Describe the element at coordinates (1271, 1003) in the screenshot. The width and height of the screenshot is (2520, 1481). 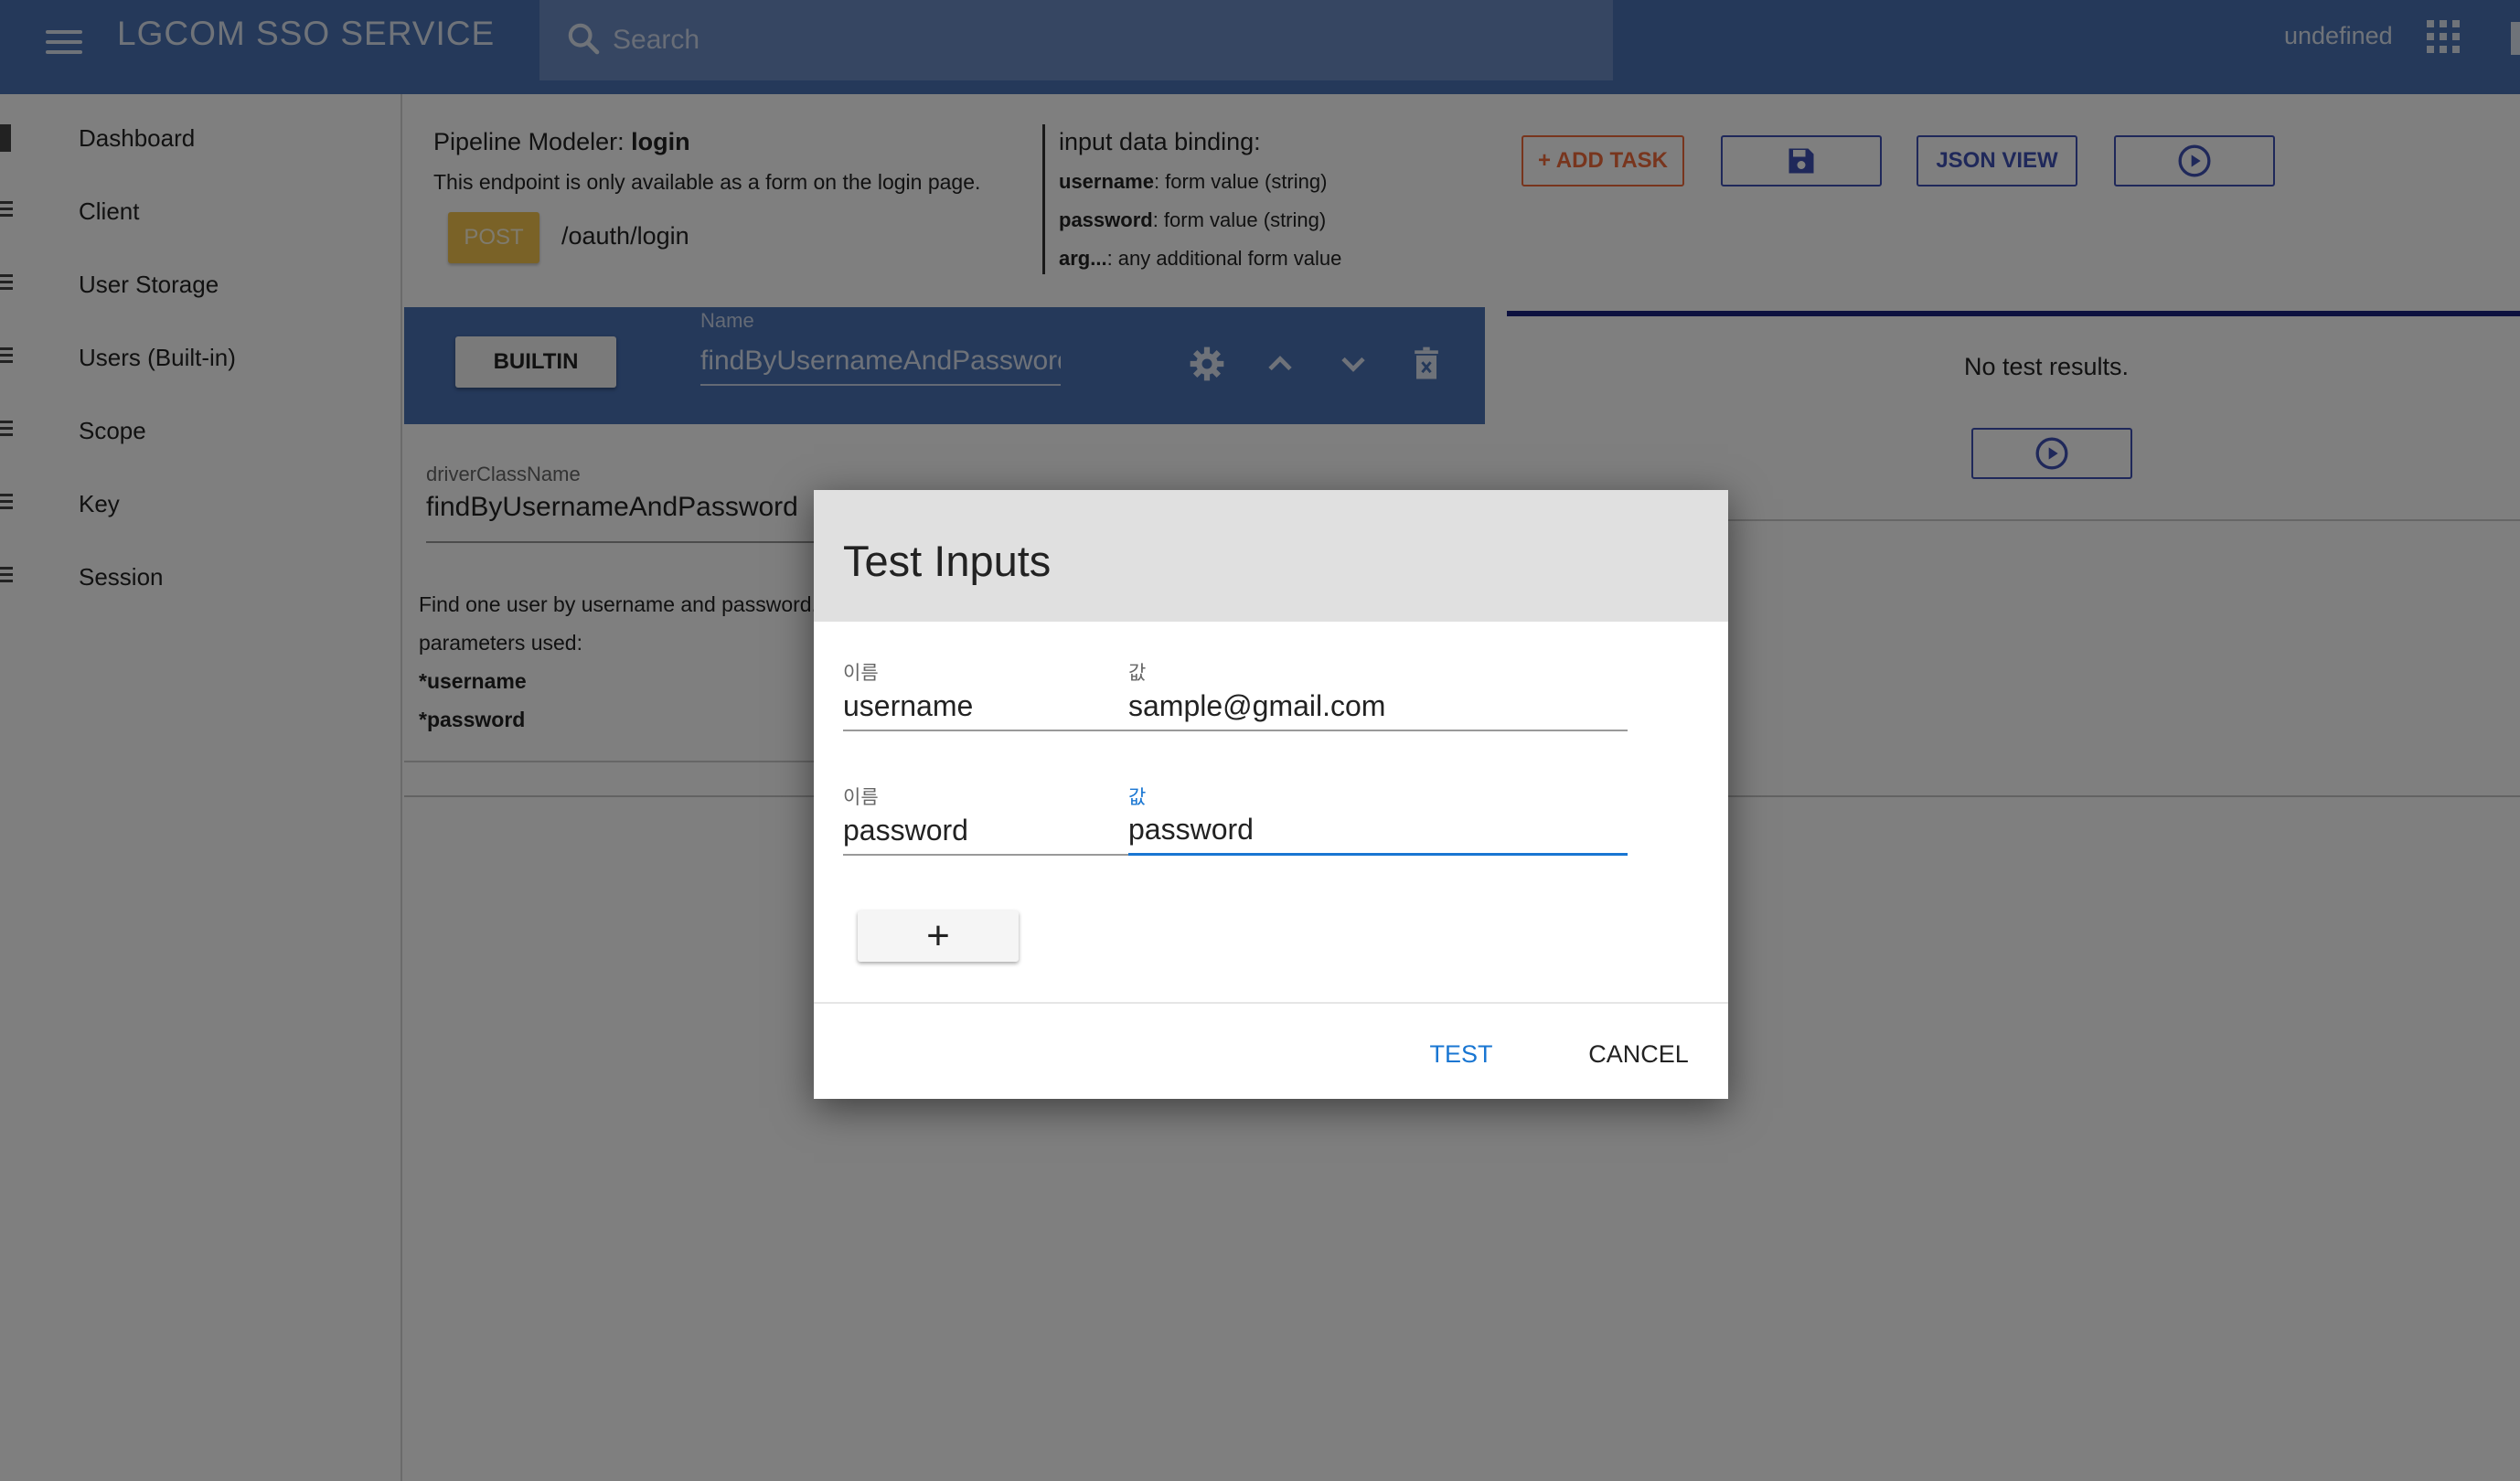
I see `divider` at that location.